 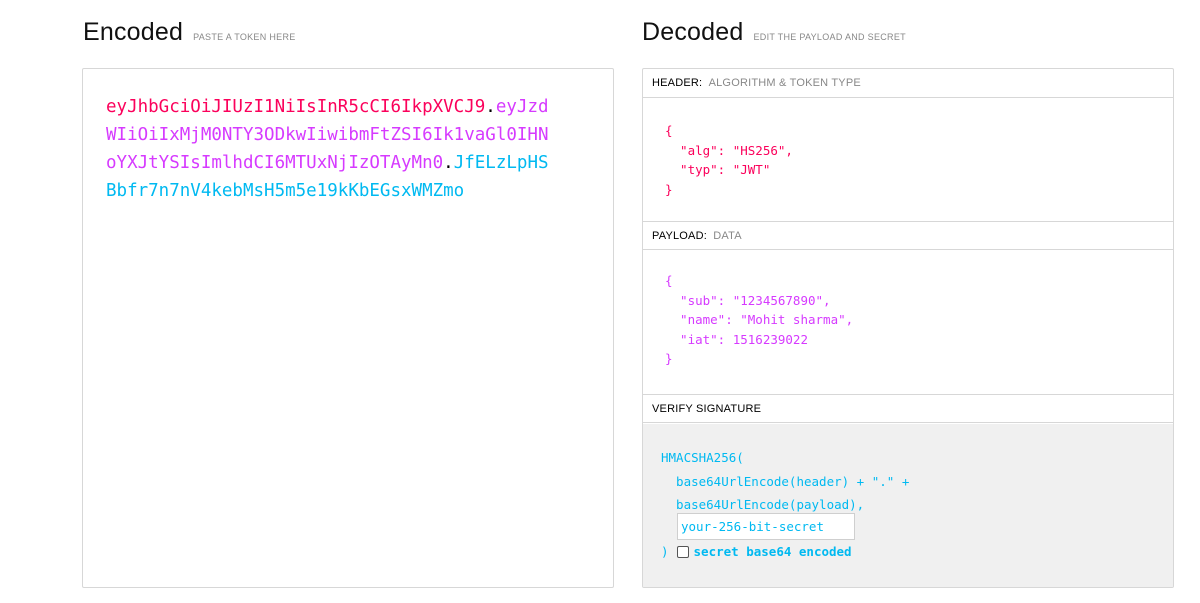 I want to click on header-section-label: HEADER:, so click(x=677, y=83).